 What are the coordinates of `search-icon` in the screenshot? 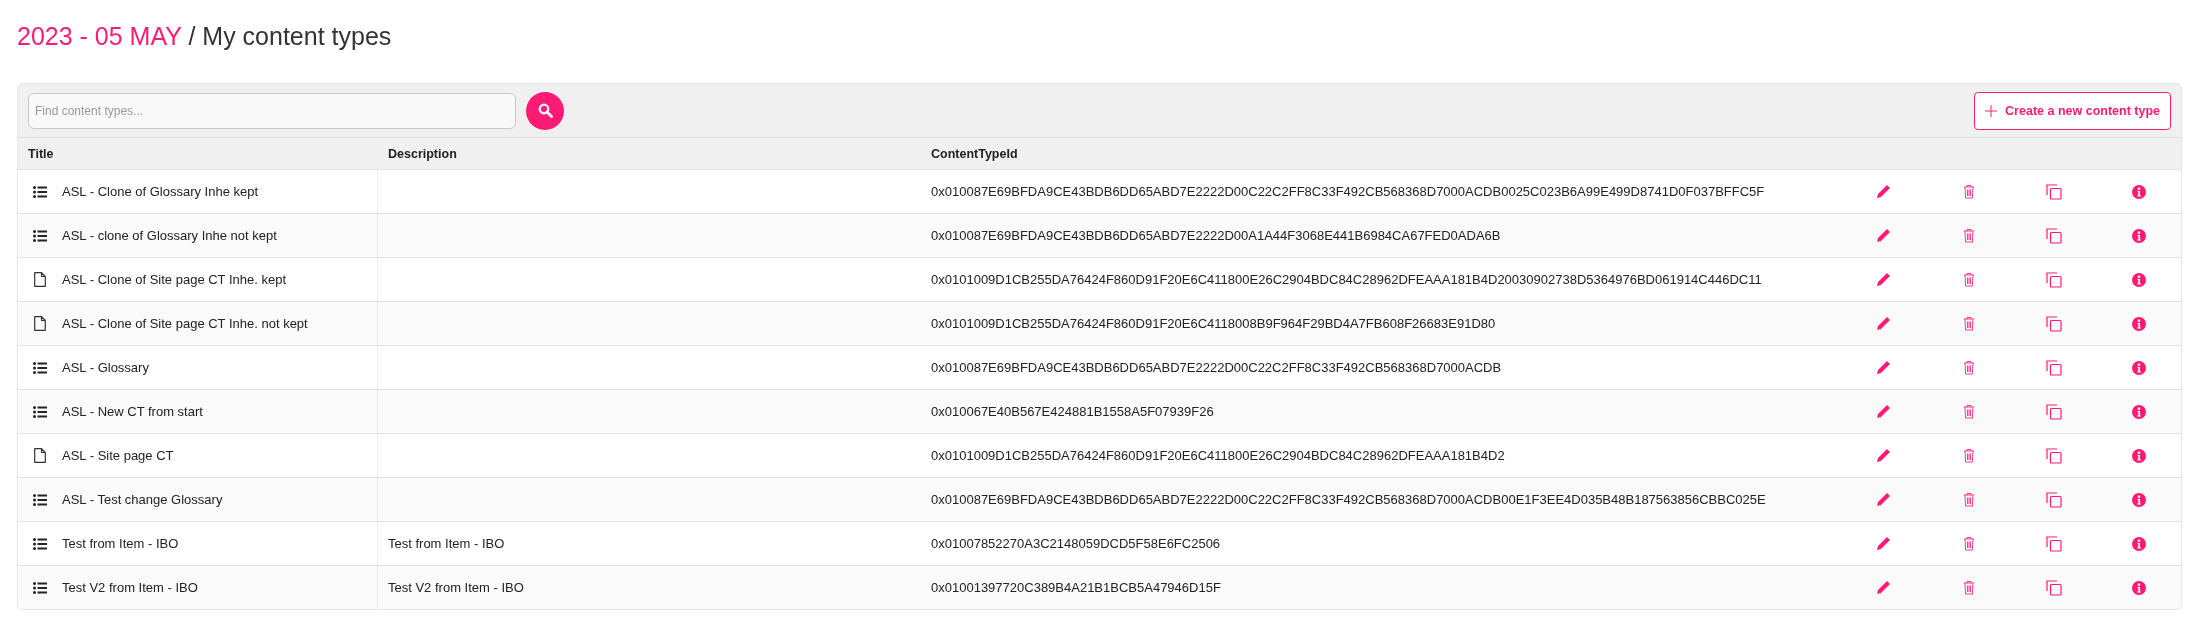 It's located at (545, 110).